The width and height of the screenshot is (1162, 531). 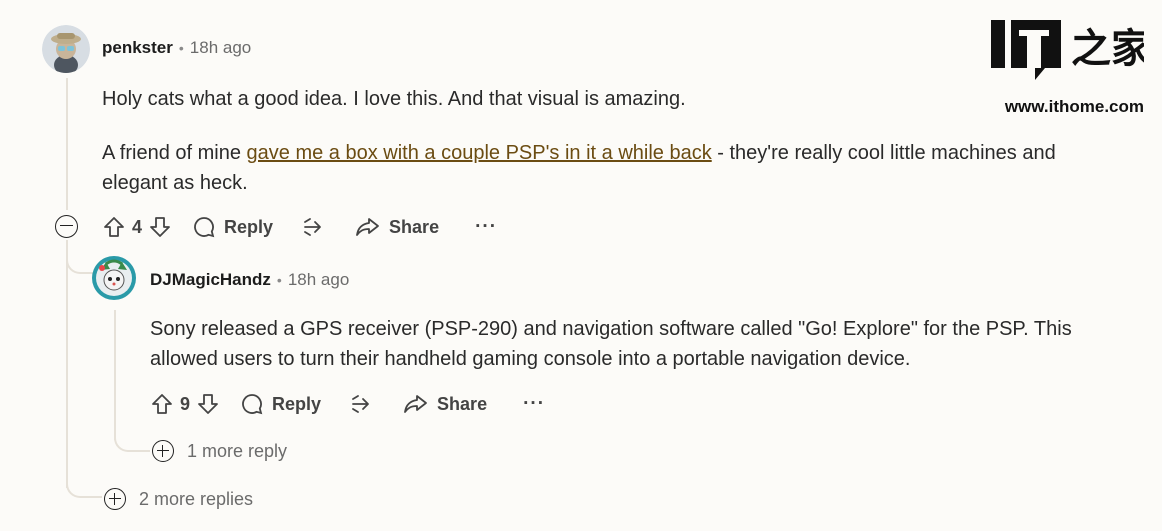 I want to click on username: penkster, so click(x=137, y=48).